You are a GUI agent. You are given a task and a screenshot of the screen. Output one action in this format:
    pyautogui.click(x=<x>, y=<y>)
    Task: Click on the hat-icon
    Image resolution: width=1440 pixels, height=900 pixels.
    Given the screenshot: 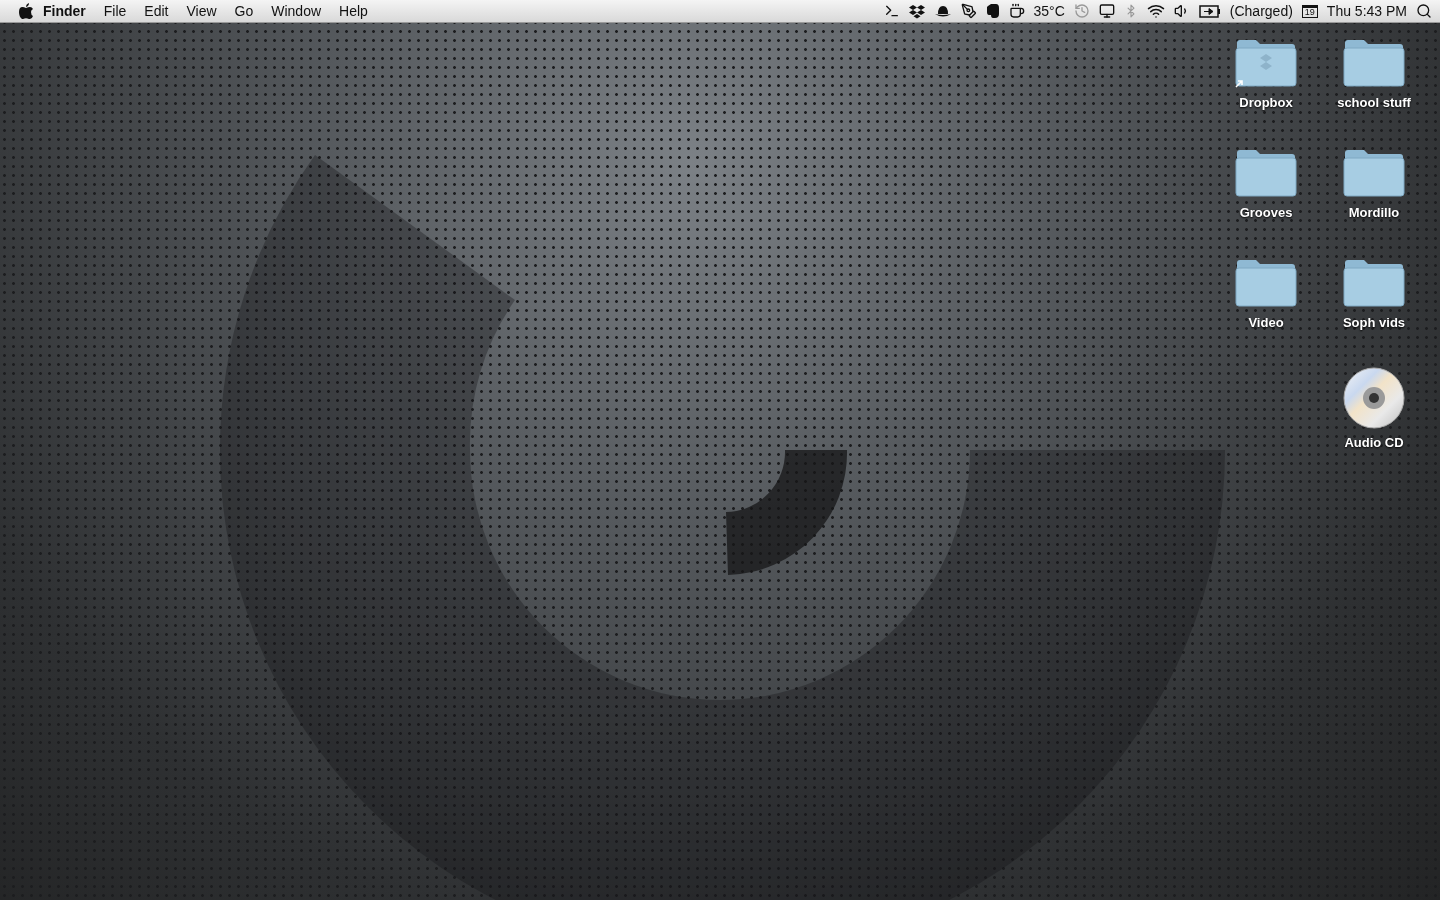 What is the action you would take?
    pyautogui.click(x=942, y=11)
    